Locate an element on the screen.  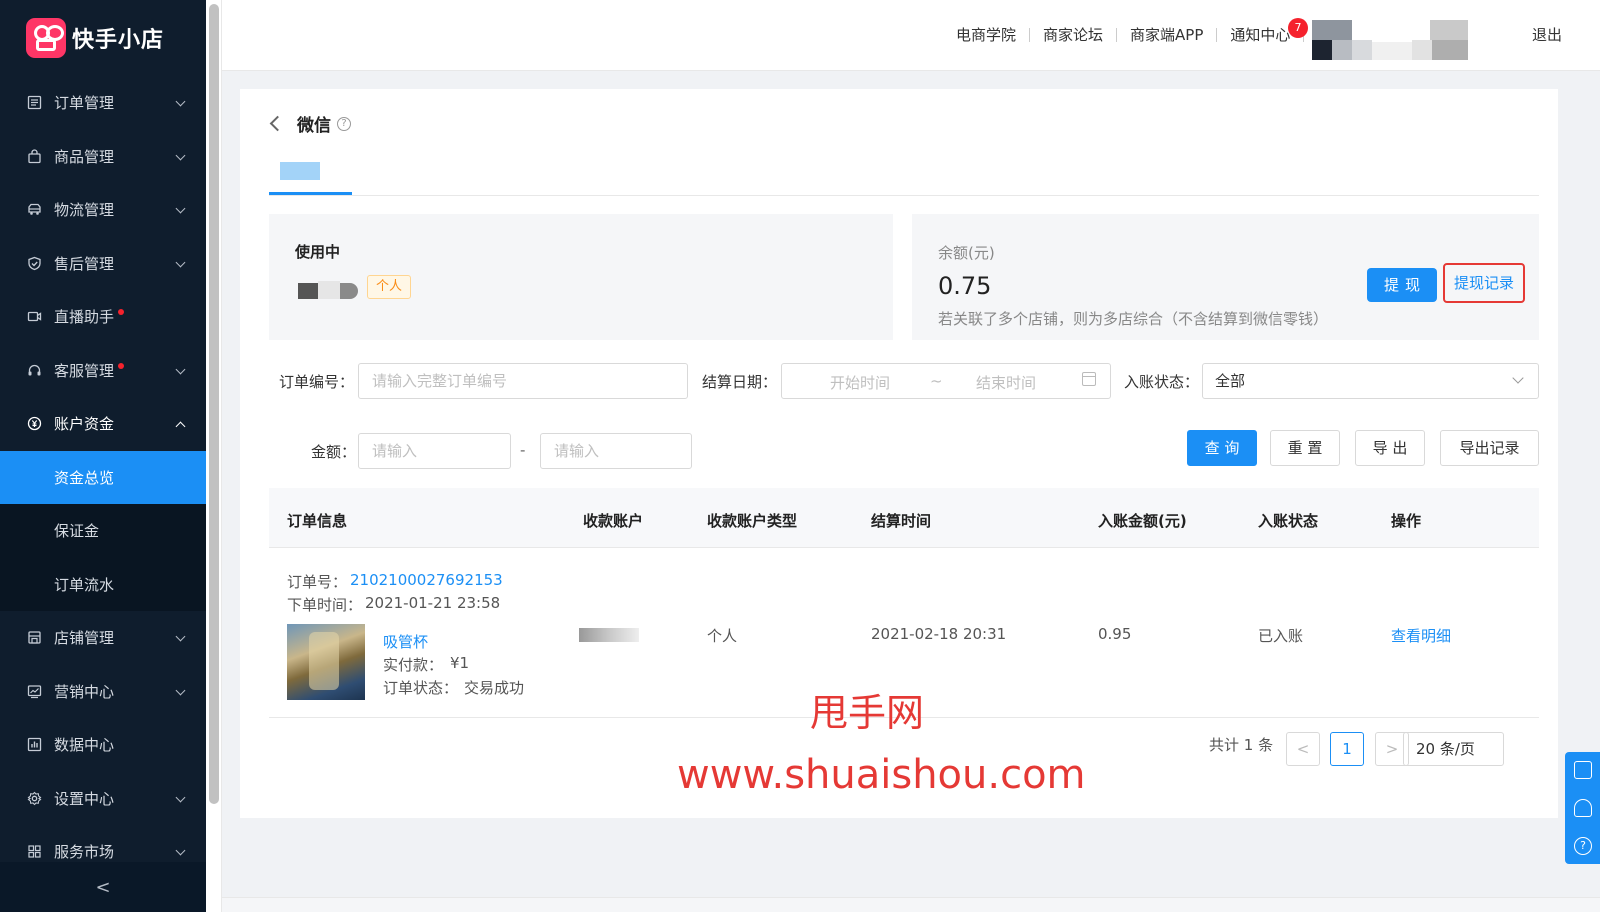
view-detail-link: 查看明细 is located at coordinates (1421, 635).